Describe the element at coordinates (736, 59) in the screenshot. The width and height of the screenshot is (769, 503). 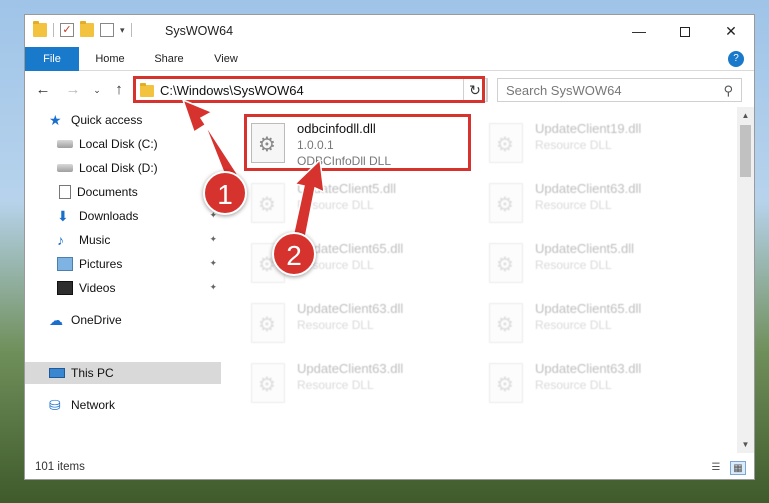
I see `help-icon: ?` at that location.